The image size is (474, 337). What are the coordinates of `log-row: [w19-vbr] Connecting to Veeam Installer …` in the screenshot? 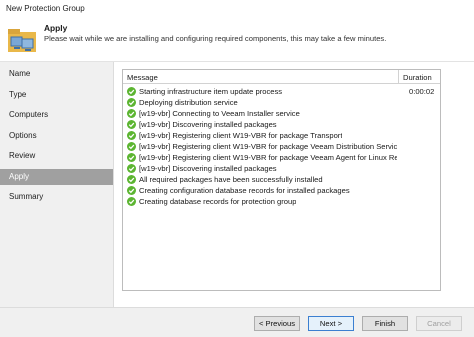 It's located at (281, 113).